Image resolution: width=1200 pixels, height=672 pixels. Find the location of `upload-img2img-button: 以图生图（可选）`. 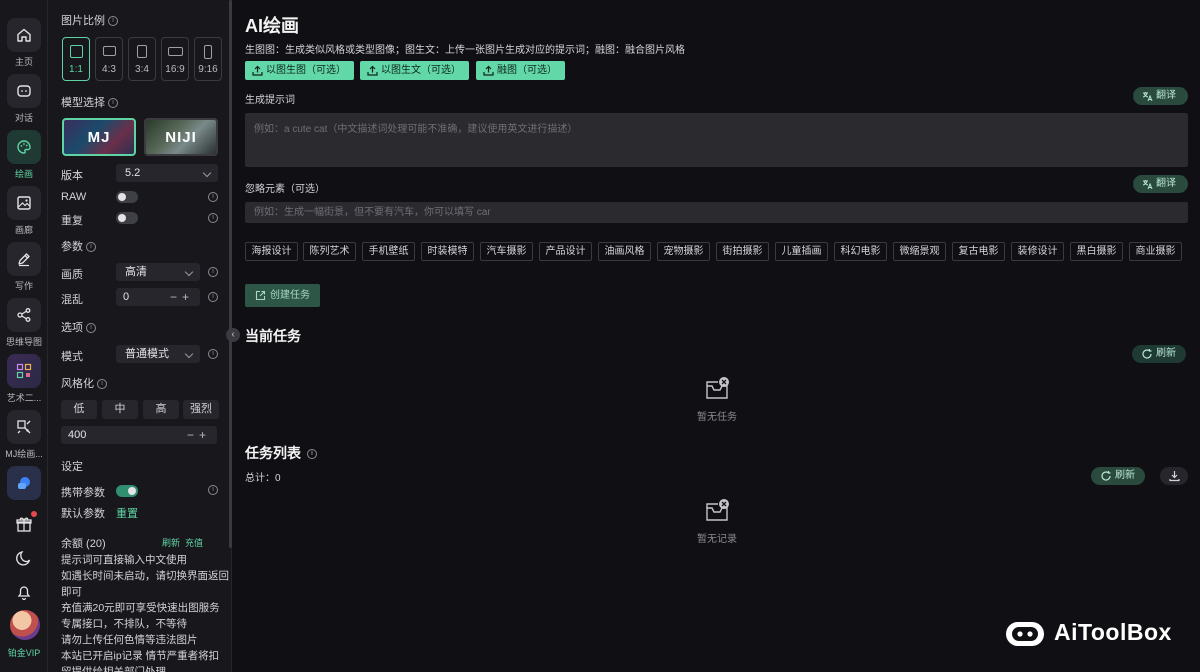

upload-img2img-button: 以图生图（可选） is located at coordinates (299, 70).